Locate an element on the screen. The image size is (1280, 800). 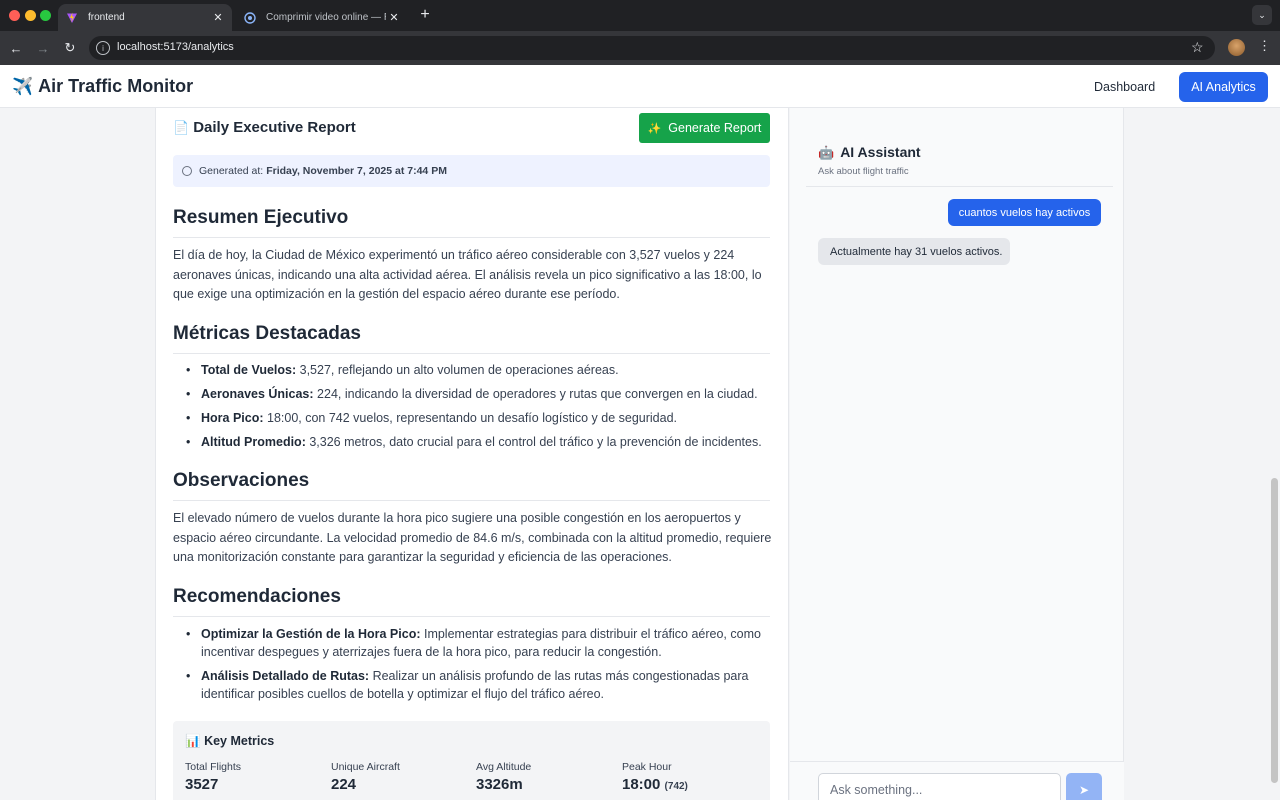
reload-icon: ↻ is located at coordinates (70, 48).